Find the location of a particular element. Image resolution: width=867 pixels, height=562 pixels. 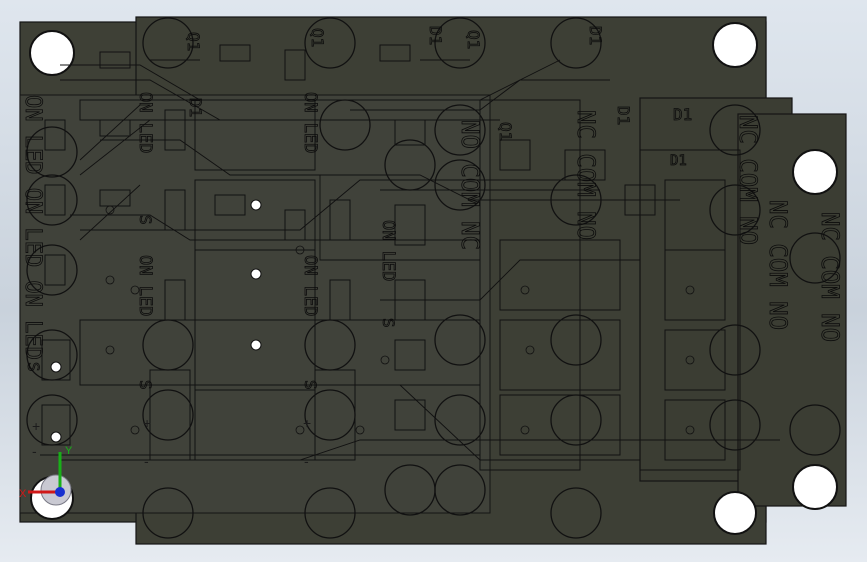

terminal-label: NO COM NC is located at coordinates (470, 185).